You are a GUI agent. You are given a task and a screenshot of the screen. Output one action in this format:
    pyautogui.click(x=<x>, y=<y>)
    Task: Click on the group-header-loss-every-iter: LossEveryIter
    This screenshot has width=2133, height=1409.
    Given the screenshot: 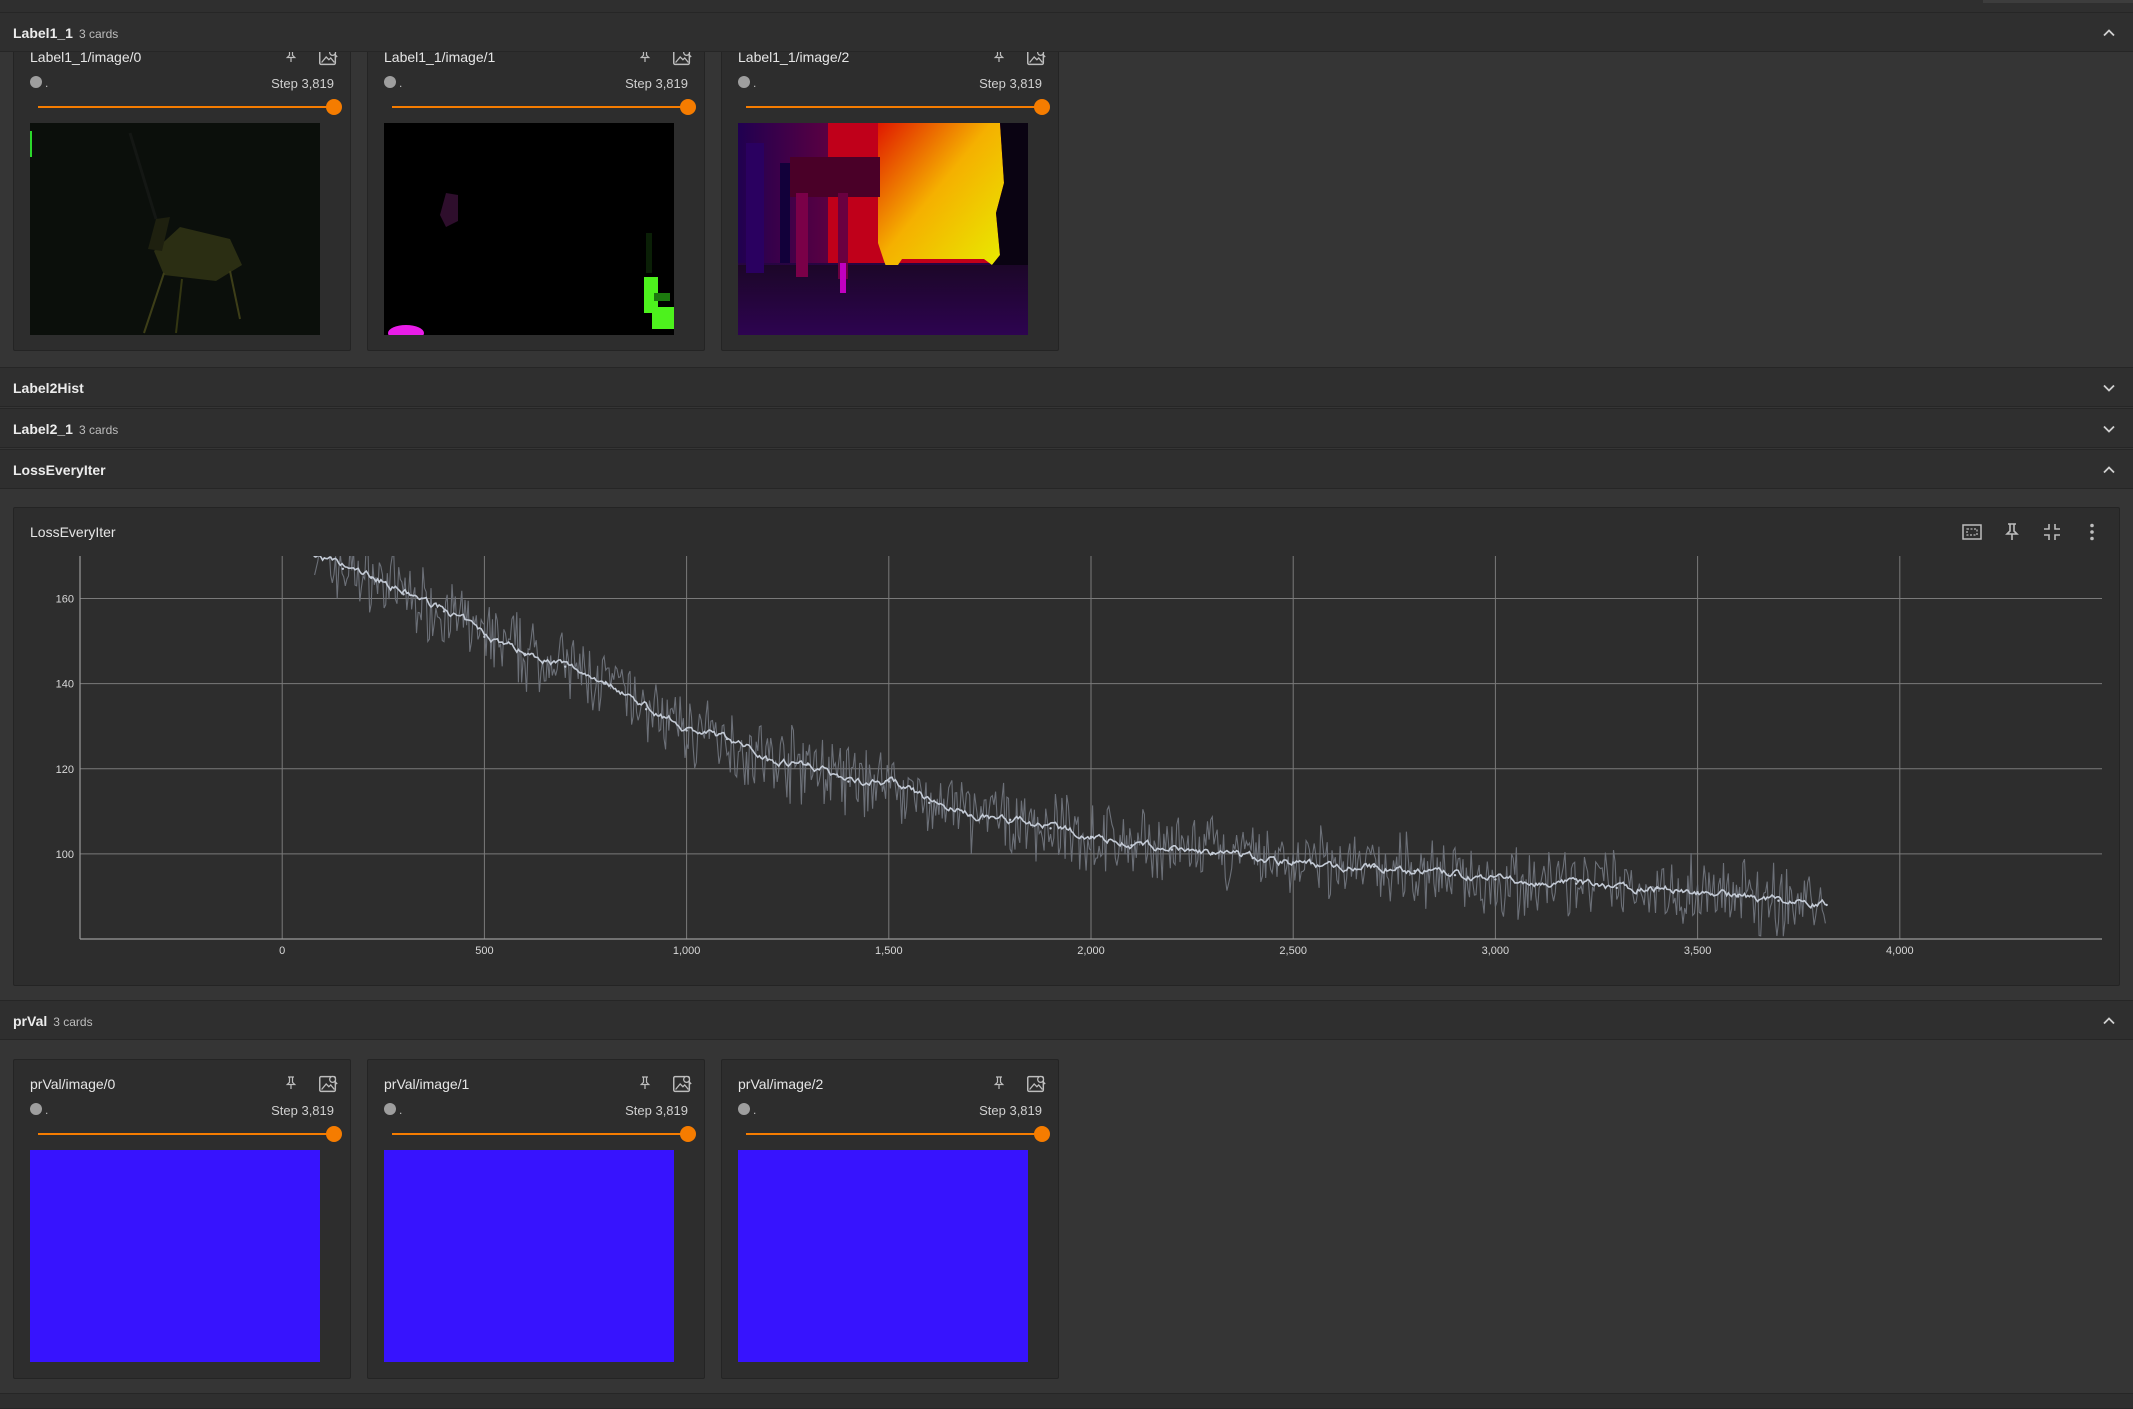 What is the action you would take?
    pyautogui.click(x=1066, y=469)
    